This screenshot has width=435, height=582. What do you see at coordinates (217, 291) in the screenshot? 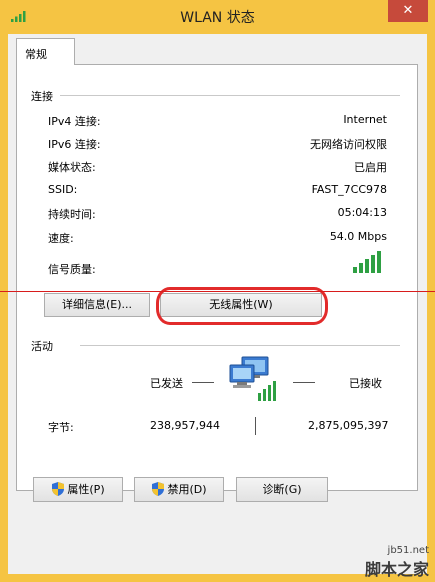
I see `annotation-line` at bounding box center [217, 291].